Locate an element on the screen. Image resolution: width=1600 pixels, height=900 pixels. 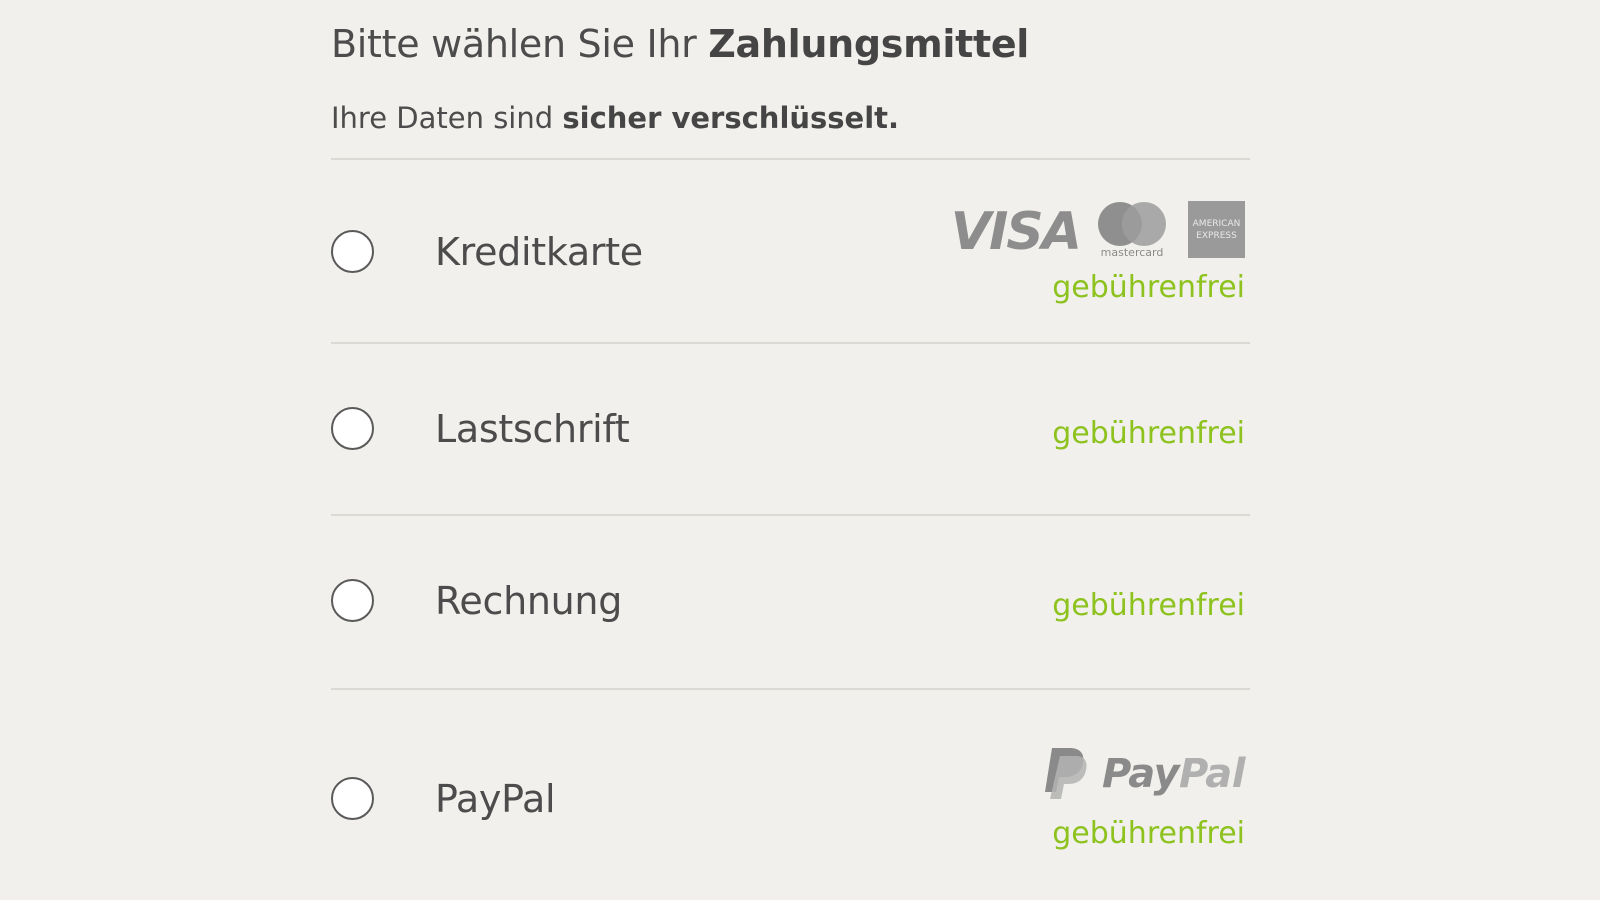
radio-kreditkarte is located at coordinates (352, 251).